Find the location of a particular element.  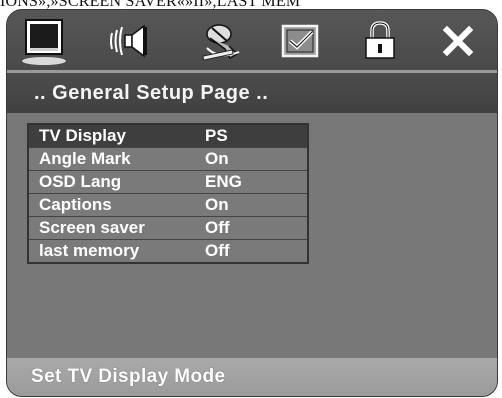

menu-item-label: Screen saver is located at coordinates (92, 227).